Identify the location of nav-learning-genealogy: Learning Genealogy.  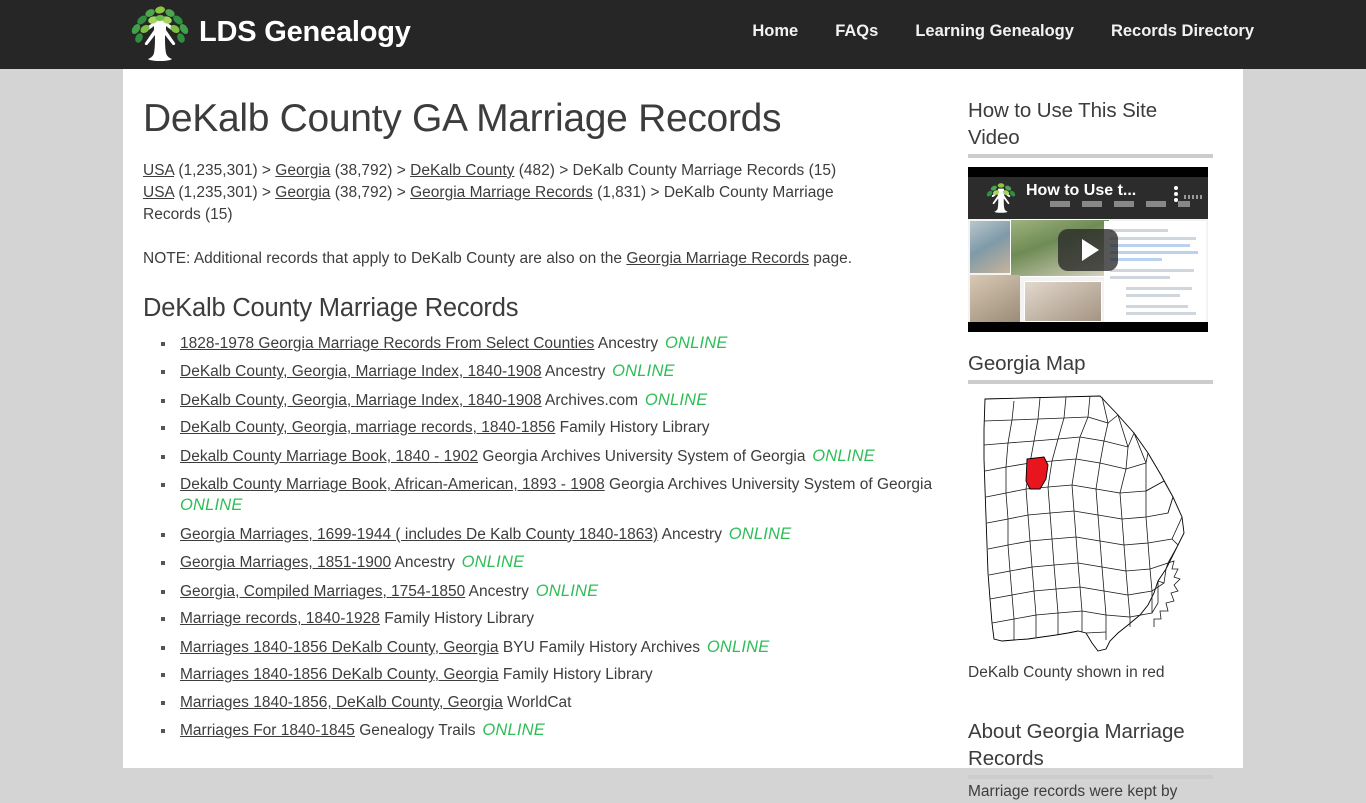
(994, 31).